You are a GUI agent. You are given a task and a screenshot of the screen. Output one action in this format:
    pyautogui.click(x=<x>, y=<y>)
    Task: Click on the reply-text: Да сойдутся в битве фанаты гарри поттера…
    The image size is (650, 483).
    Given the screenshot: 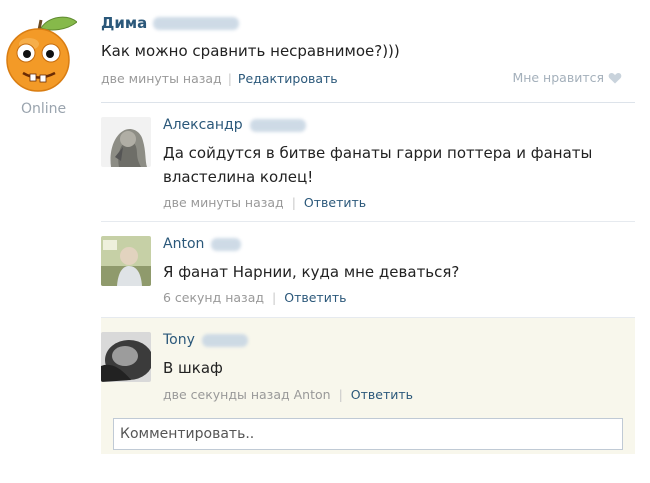 What is the action you would take?
    pyautogui.click(x=378, y=165)
    